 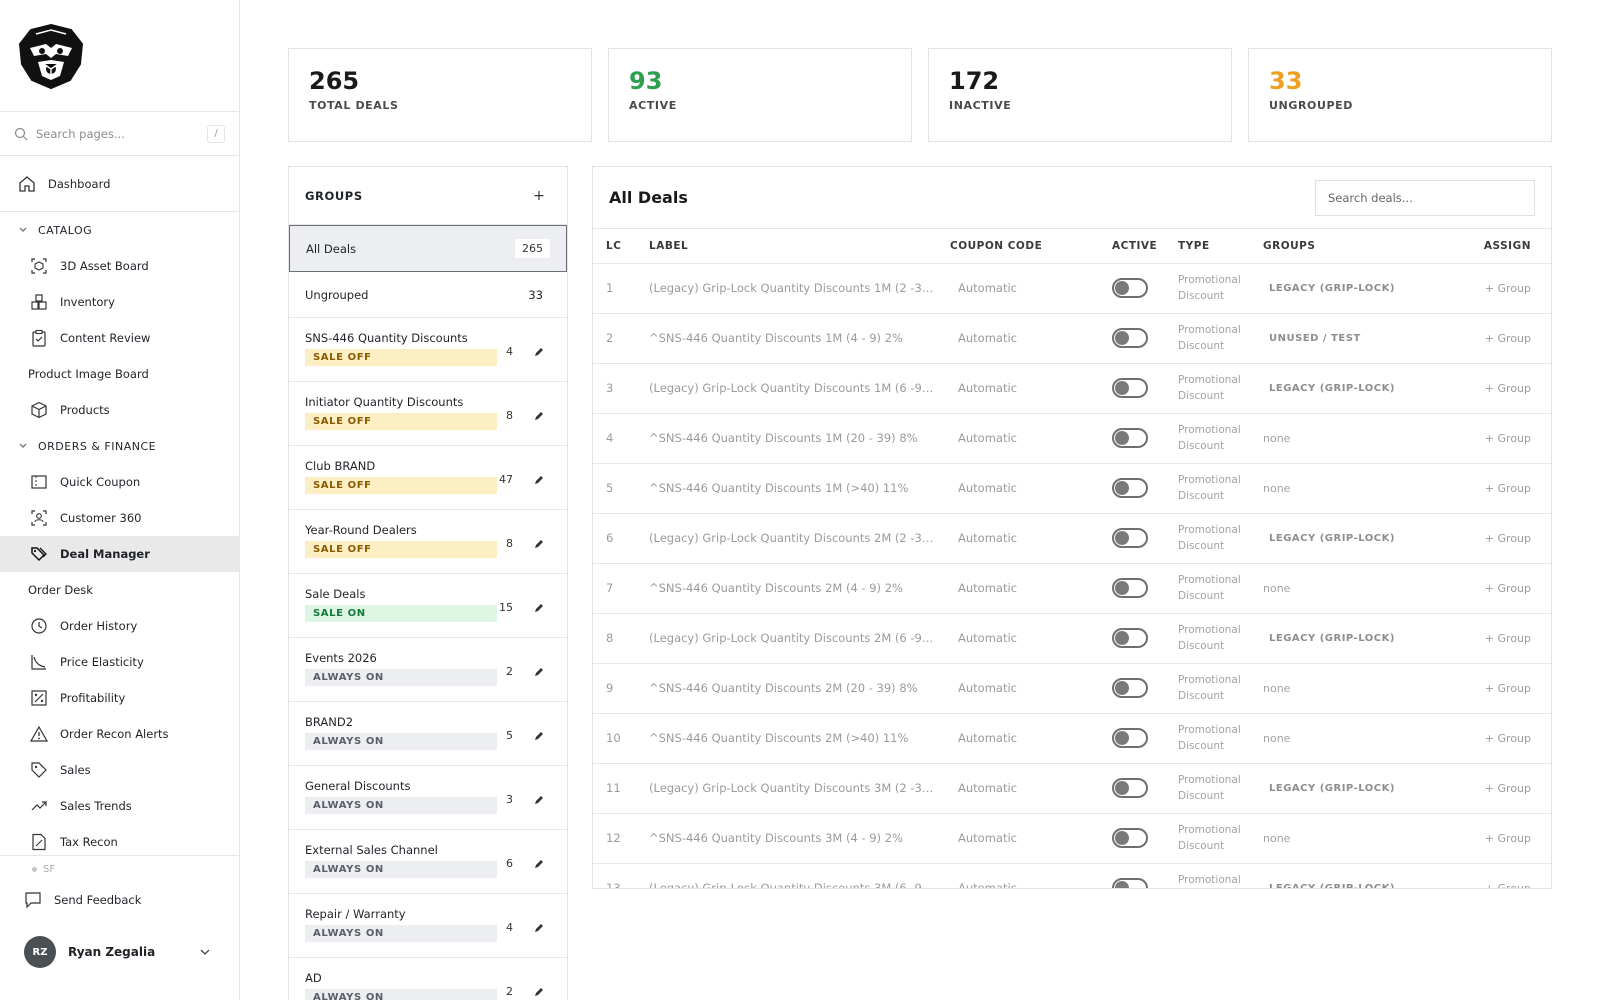 I want to click on group-item: AD ALWAYS ON 2, so click(x=428, y=979).